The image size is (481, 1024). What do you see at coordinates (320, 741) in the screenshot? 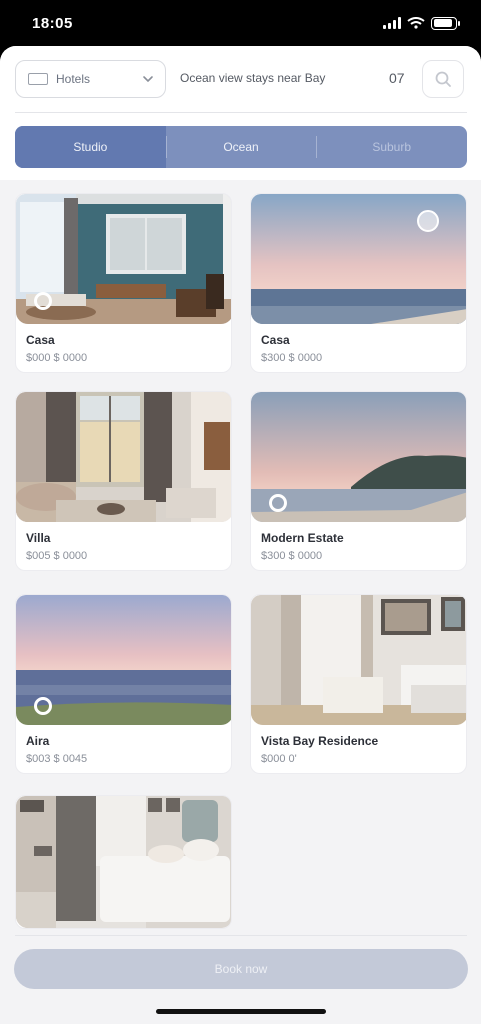
I see `listing-title: Vista Bay Residence` at bounding box center [320, 741].